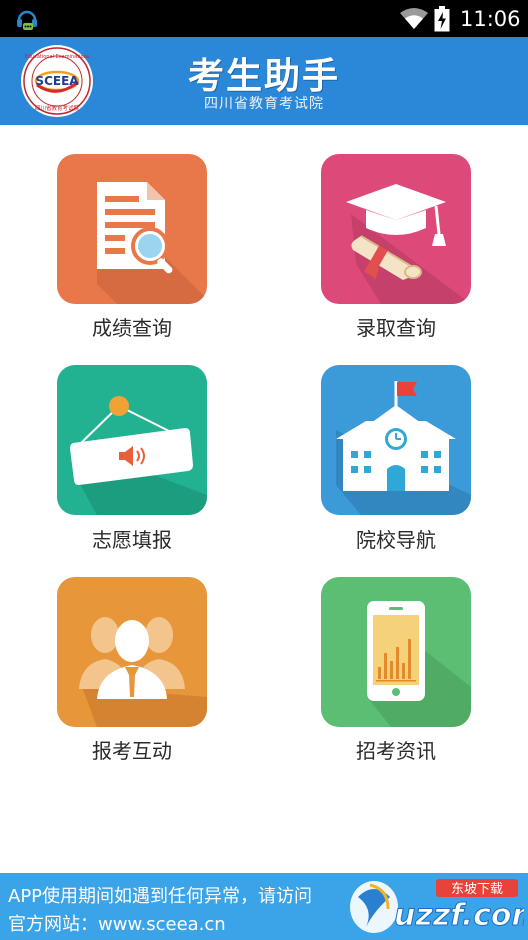 This screenshot has height=940, width=528. Describe the element at coordinates (263, 76) in the screenshot. I see `app-title: 考生助手` at that location.